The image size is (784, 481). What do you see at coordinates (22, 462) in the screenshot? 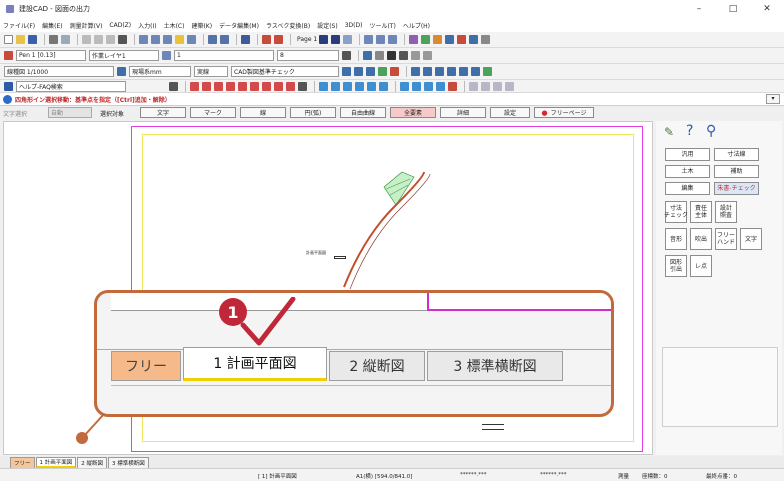
I see `tab-free: フリー` at bounding box center [22, 462].